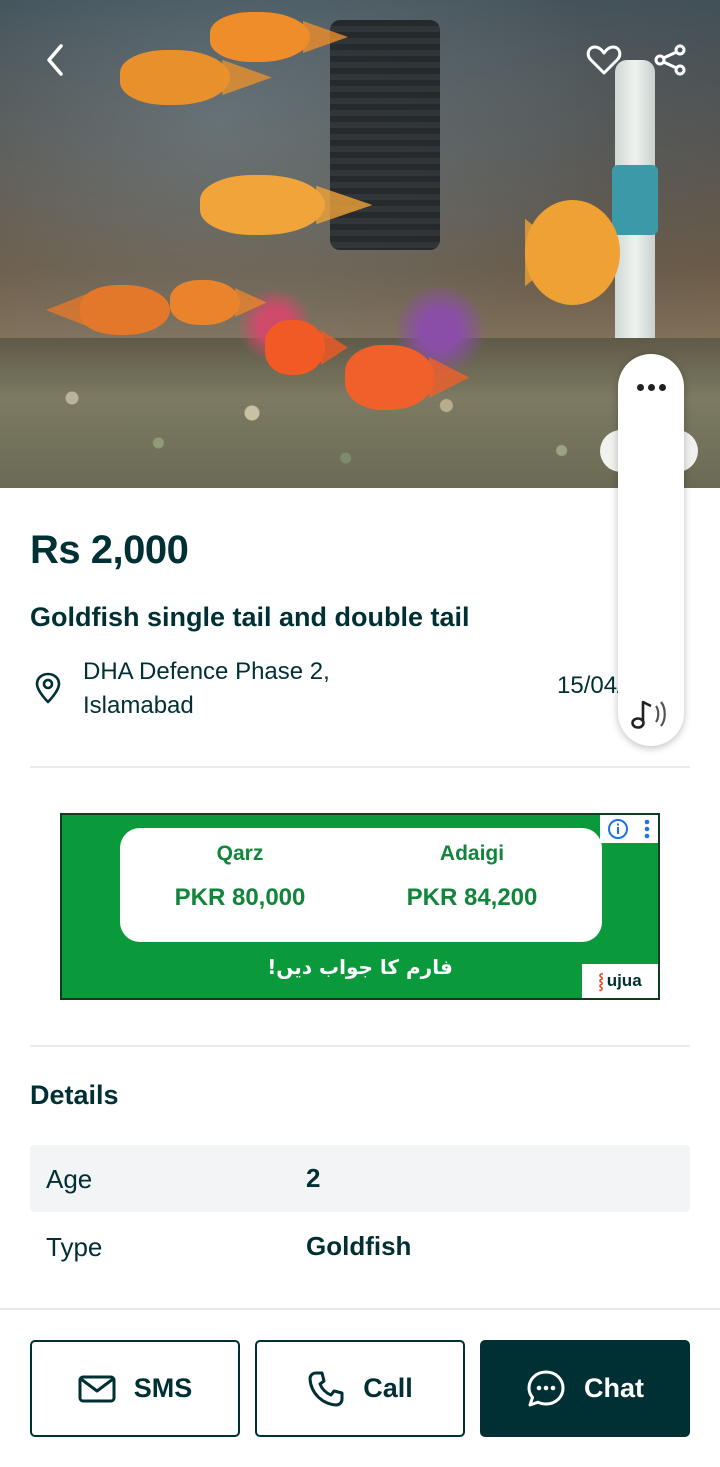  I want to click on mail-icon, so click(97, 1388).